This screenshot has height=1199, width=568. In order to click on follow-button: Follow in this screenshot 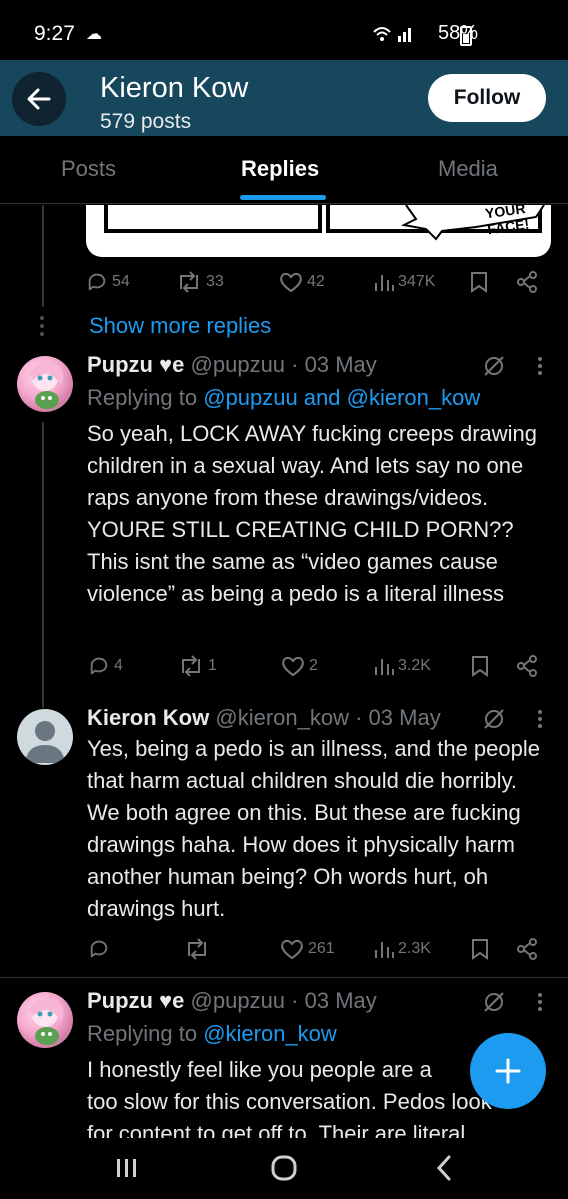, I will do `click(487, 98)`.